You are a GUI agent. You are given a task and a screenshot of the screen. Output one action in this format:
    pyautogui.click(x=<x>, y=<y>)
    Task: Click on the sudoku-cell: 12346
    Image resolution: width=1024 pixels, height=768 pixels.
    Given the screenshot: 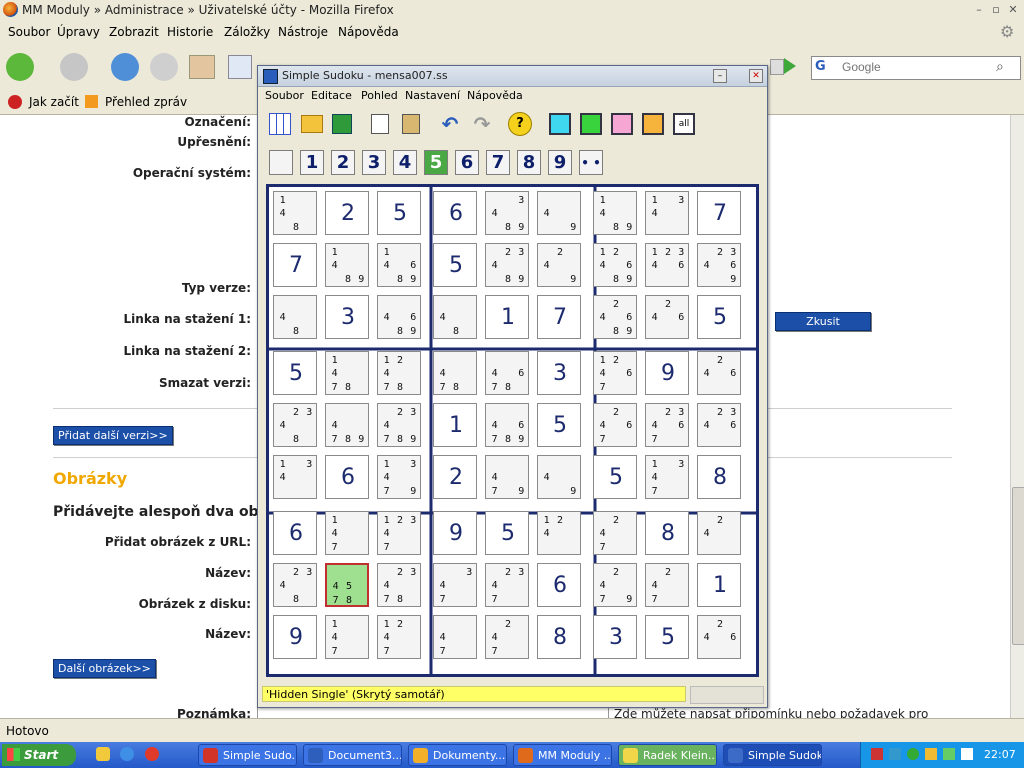 What is the action you would take?
    pyautogui.click(x=667, y=265)
    